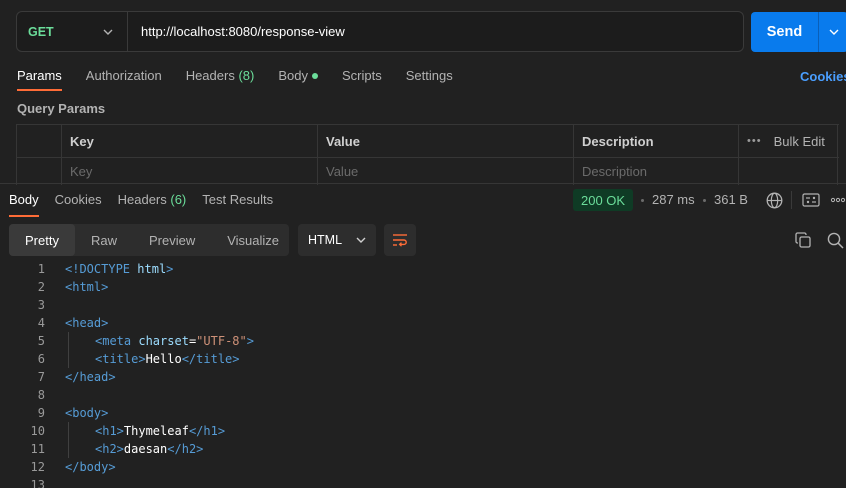 This screenshot has width=846, height=488. I want to click on description-input: Description, so click(656, 171).